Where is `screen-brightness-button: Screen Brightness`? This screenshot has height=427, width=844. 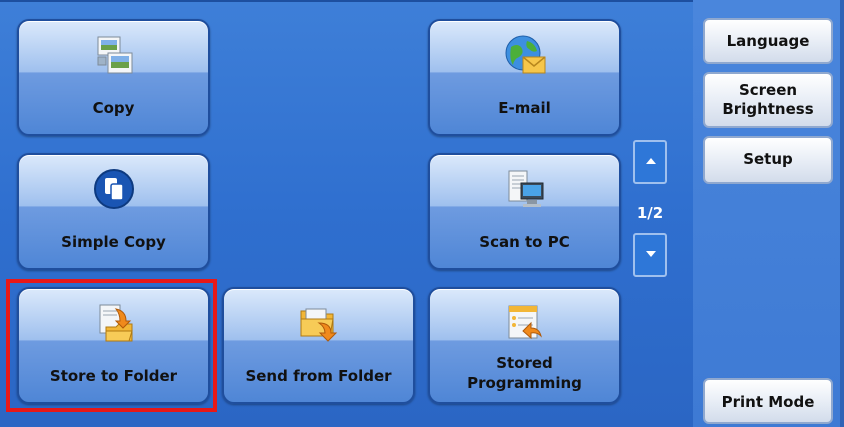 screen-brightness-button: Screen Brightness is located at coordinates (768, 100).